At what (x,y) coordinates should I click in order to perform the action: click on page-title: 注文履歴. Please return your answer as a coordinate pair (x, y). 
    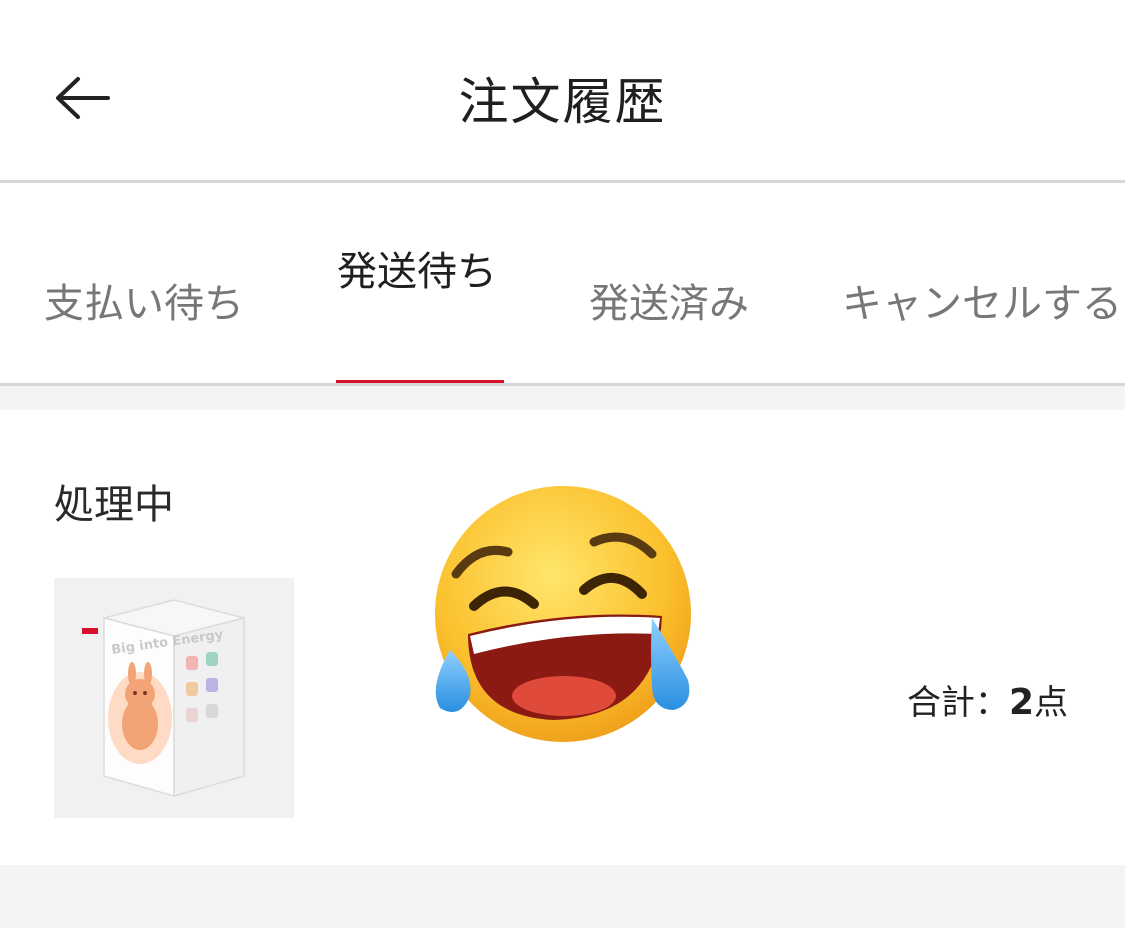
    Looking at the image, I should click on (562, 102).